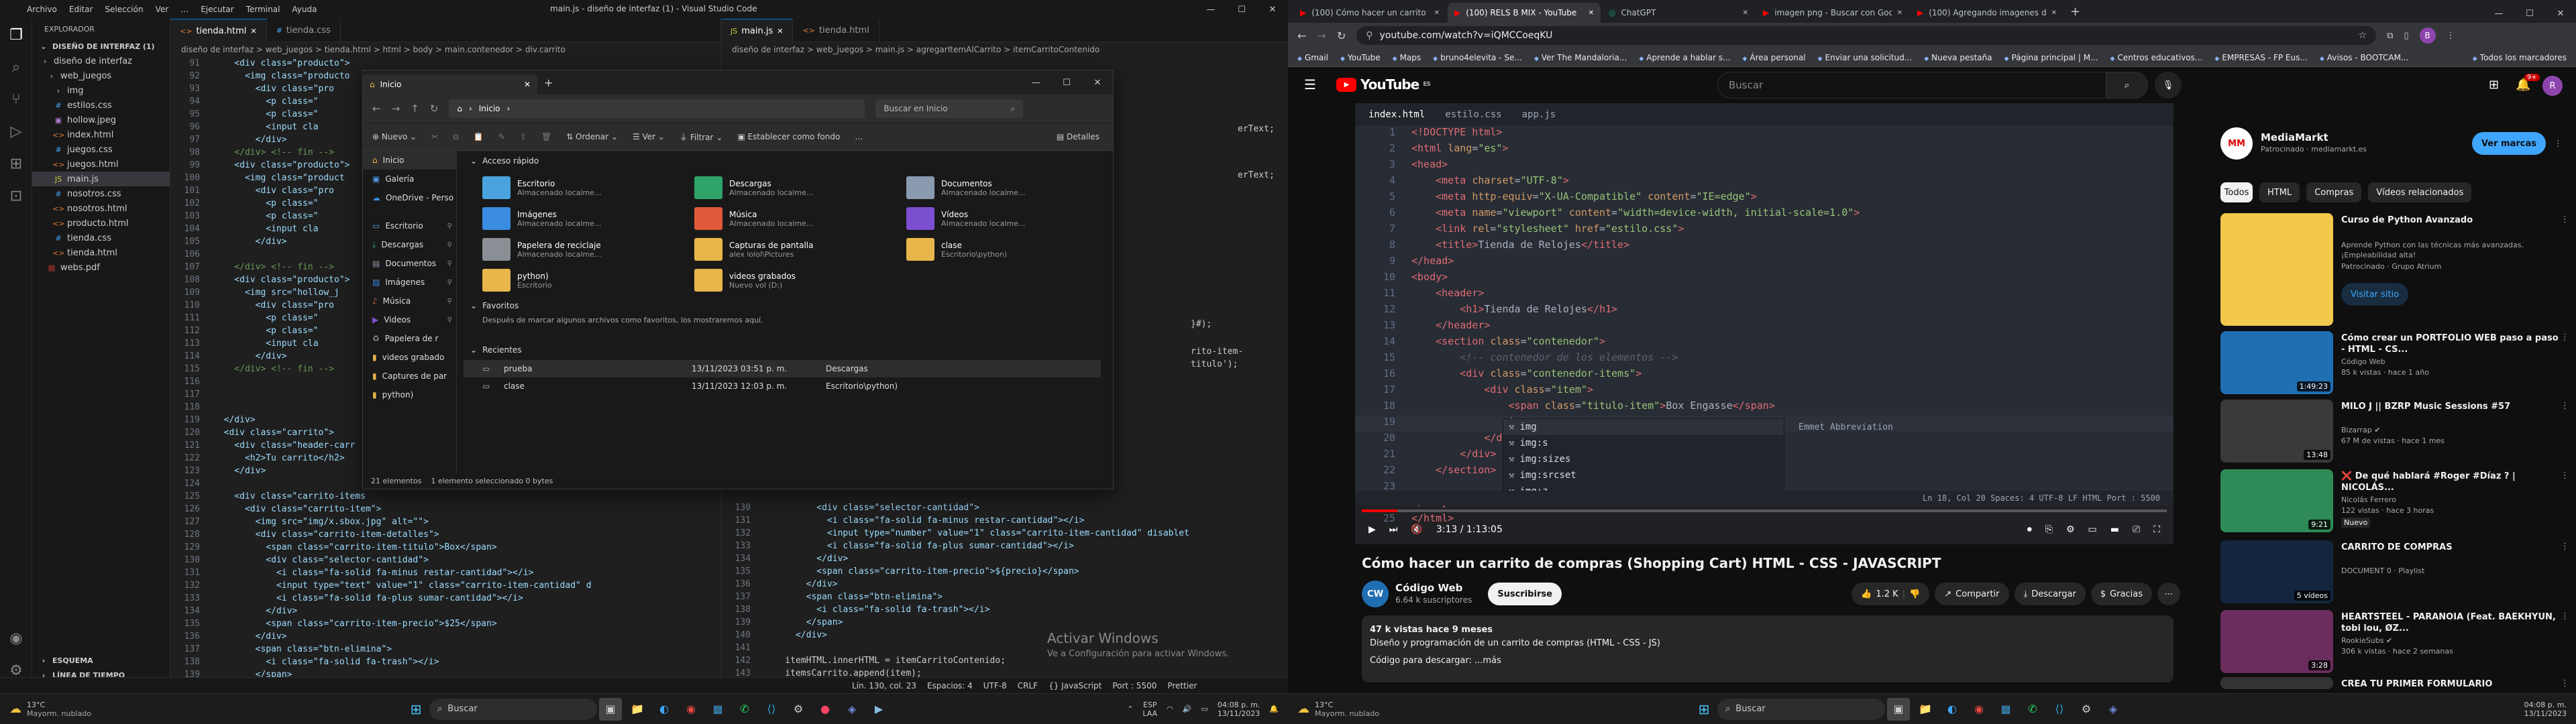  Describe the element at coordinates (16, 163) in the screenshot. I see `extensions-icon: ⊞` at that location.